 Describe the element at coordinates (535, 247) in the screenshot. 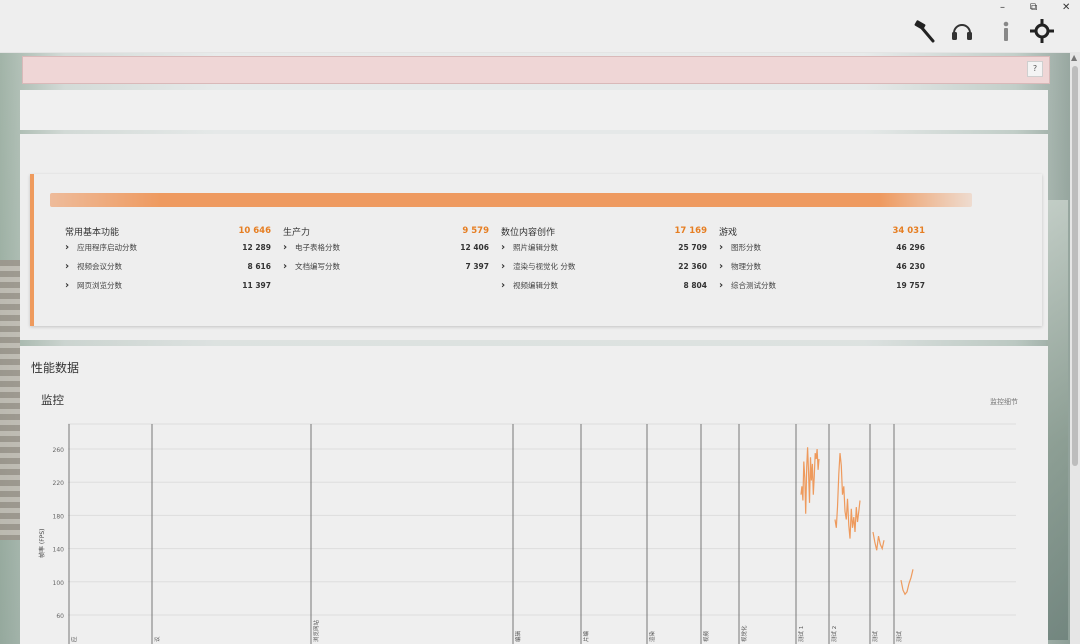

I see `subscore-label: 照片编辑分数` at that location.